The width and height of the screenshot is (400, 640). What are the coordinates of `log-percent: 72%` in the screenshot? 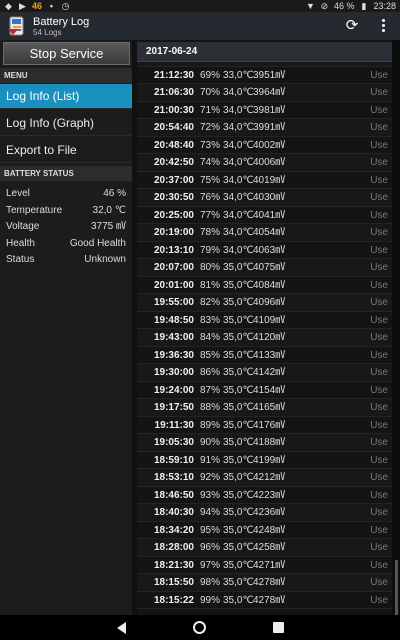 It's located at (210, 127).